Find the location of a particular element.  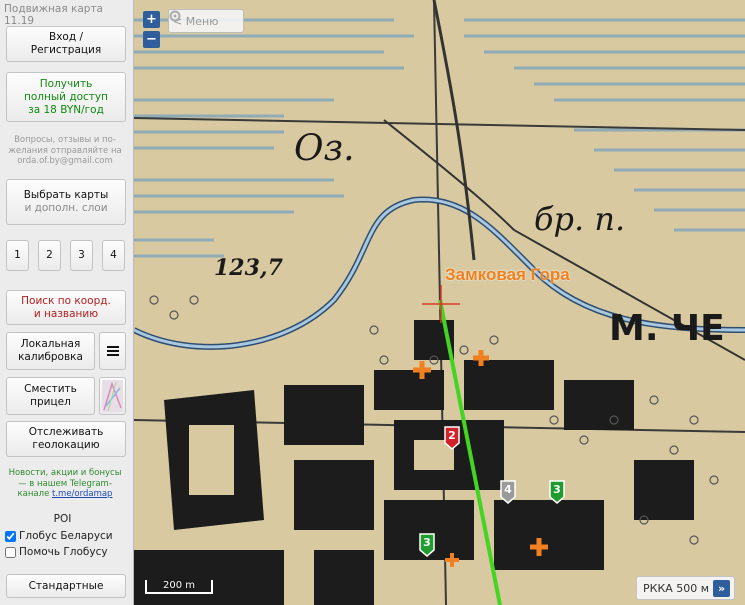

poi-globe-label: Глобус Беларуси is located at coordinates (66, 536).